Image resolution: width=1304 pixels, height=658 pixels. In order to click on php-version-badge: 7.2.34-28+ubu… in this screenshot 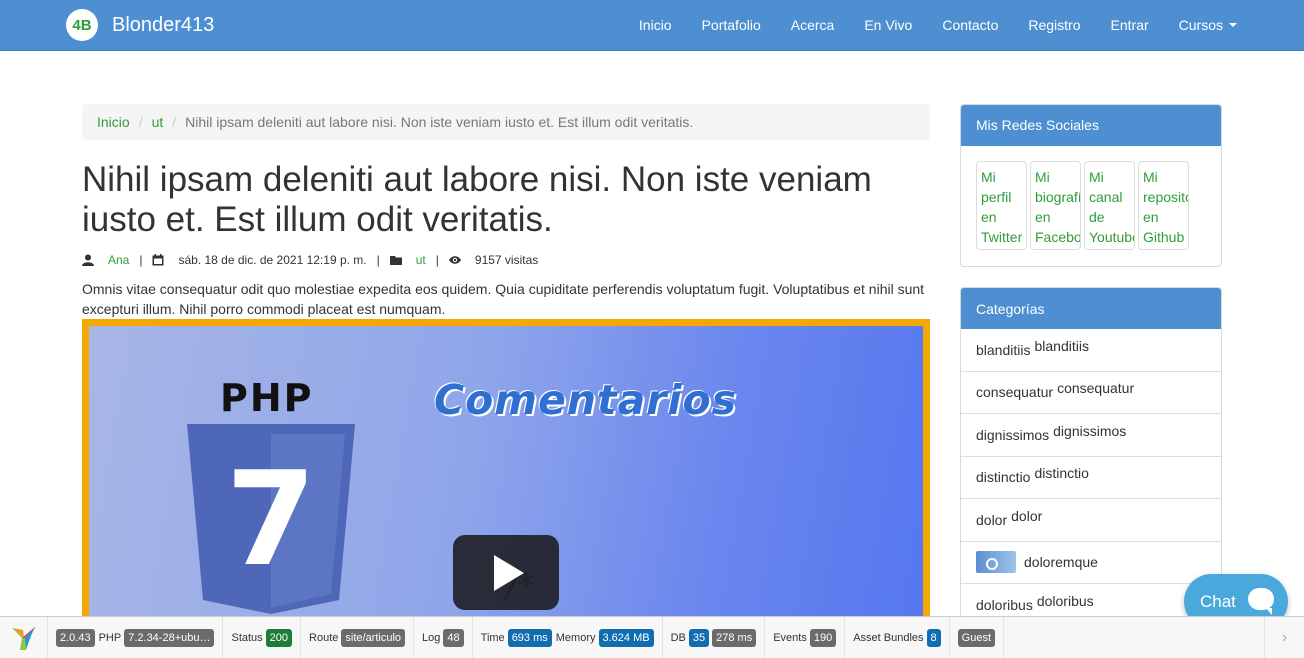, I will do `click(169, 637)`.